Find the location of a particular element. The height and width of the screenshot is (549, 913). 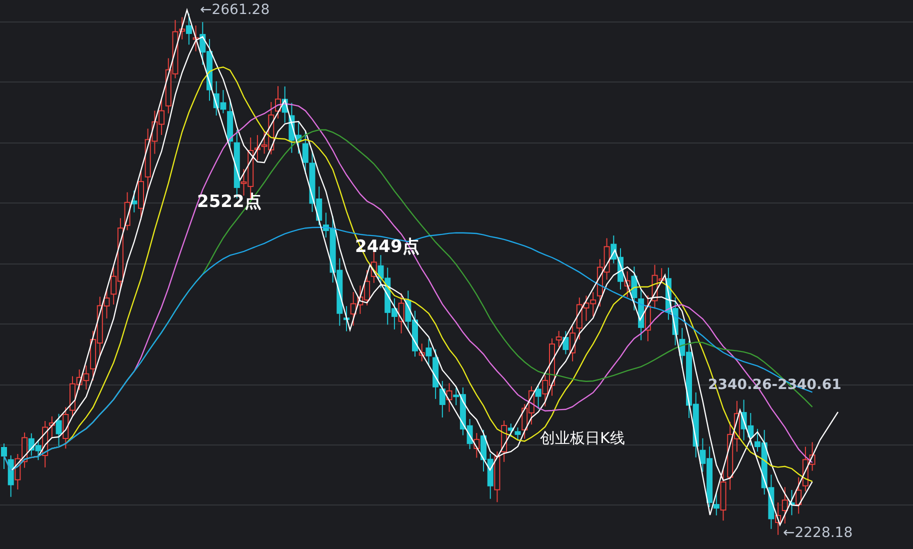

price-annotation: ←2228.18 is located at coordinates (818, 533).